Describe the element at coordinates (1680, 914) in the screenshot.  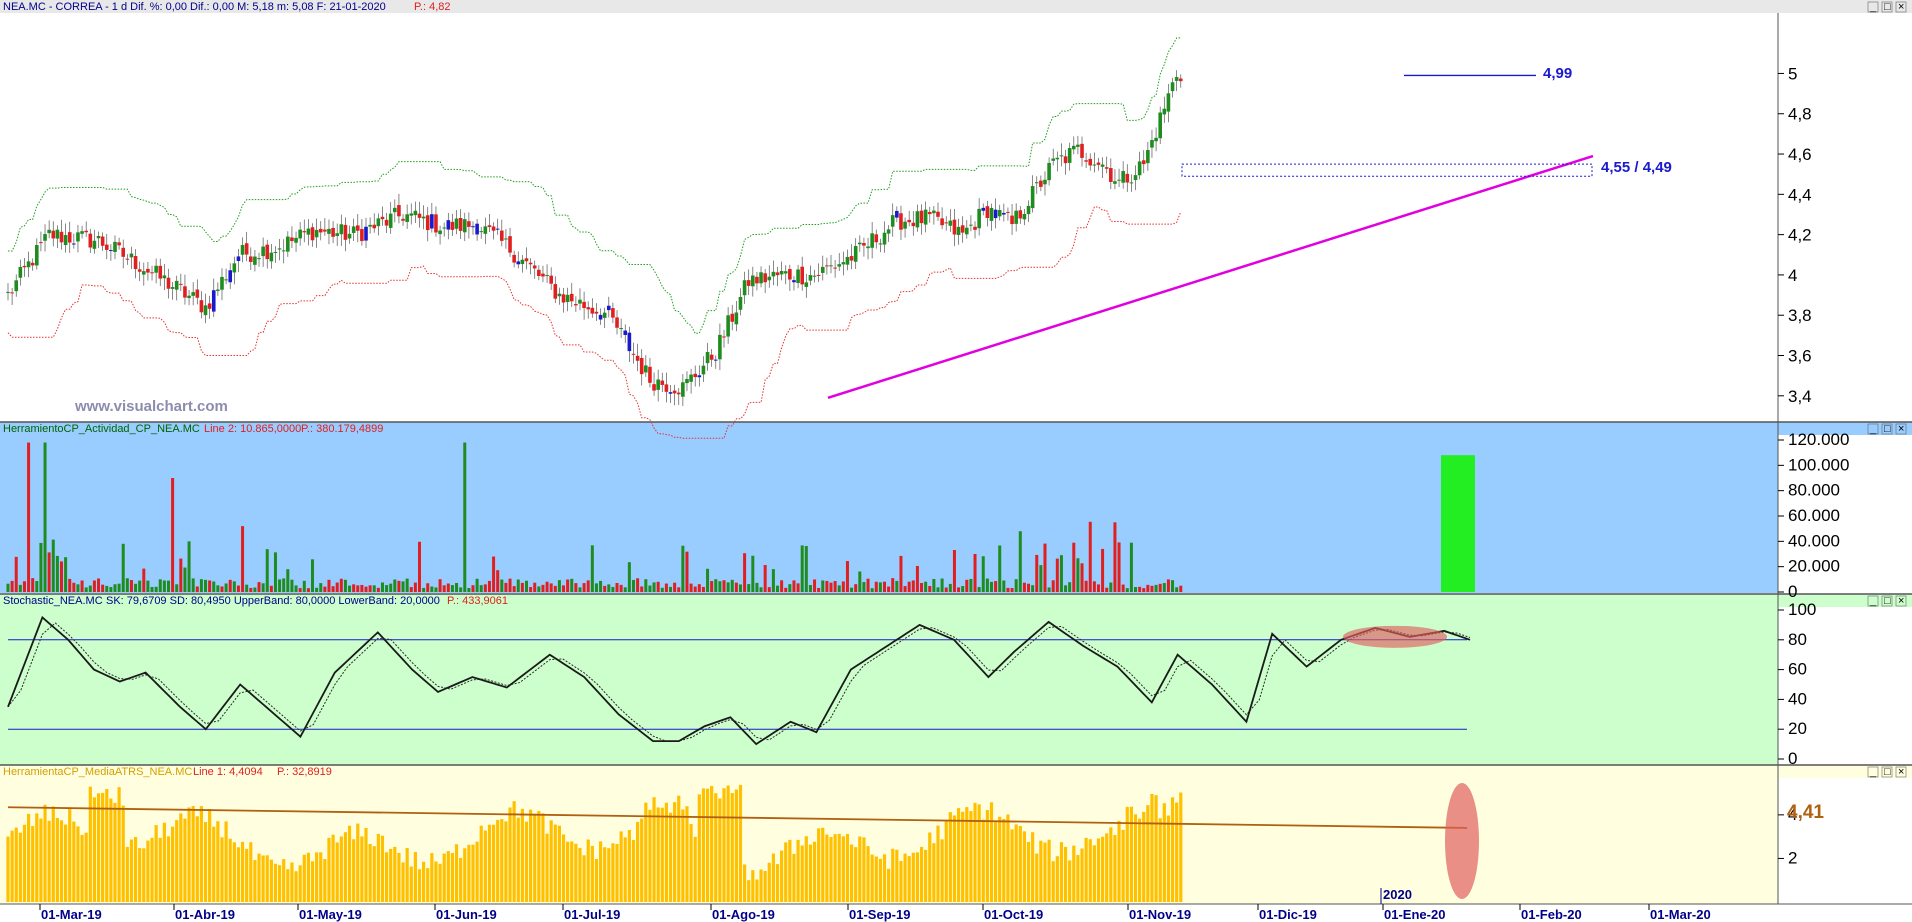
I see `x-tick-label: 01-Mar-20` at that location.